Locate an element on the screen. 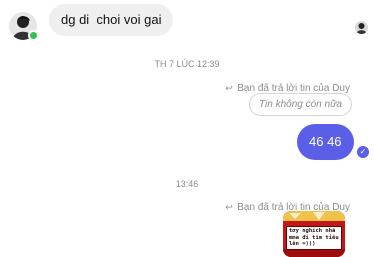  sticker-image: tơy nghich nhã mma đi tìm tiêu lên =))) is located at coordinates (314, 234).